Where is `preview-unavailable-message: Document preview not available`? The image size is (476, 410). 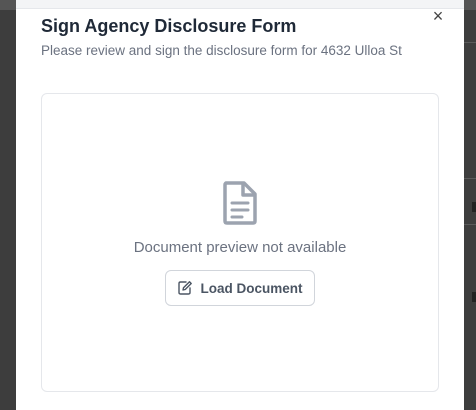
preview-unavailable-message: Document preview not available is located at coordinates (240, 247).